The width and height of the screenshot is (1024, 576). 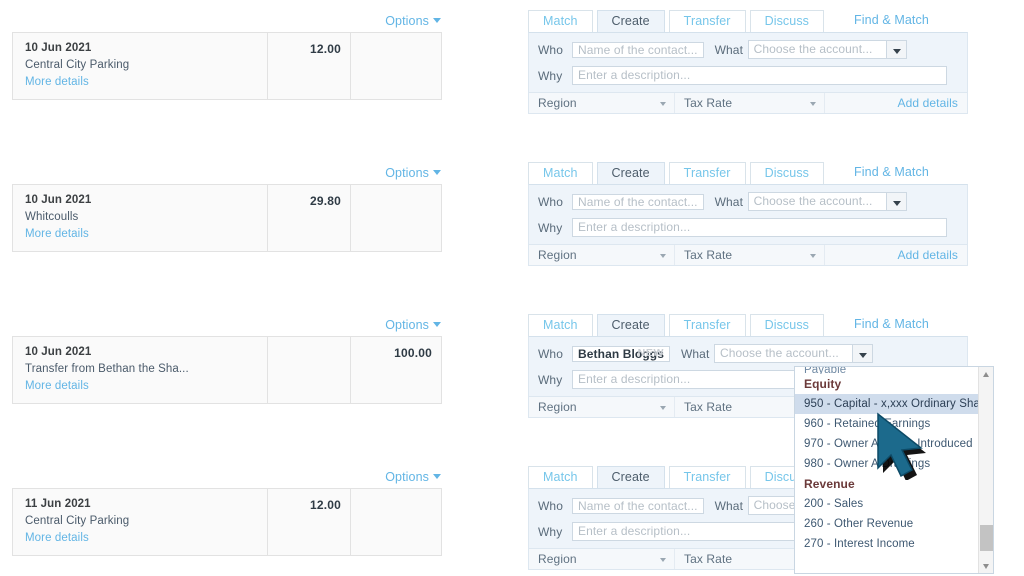 What do you see at coordinates (886, 464) in the screenshot?
I see `dropdown-item-980: 980 - Owner A Drawings` at bounding box center [886, 464].